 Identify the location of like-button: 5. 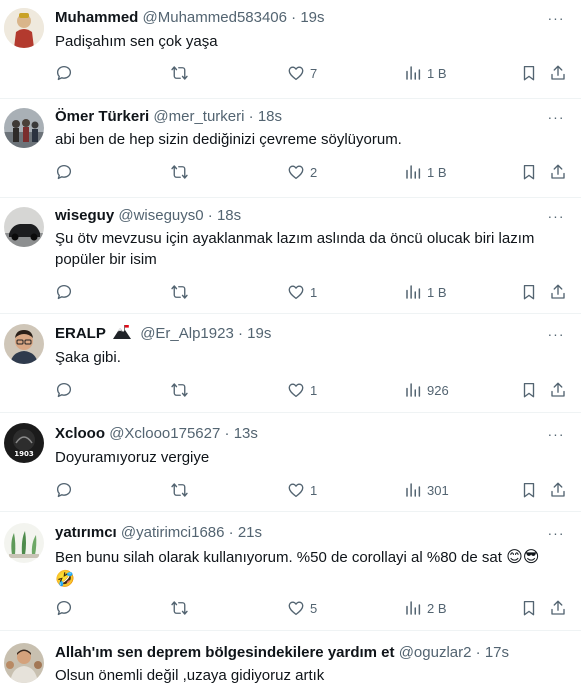
(302, 608).